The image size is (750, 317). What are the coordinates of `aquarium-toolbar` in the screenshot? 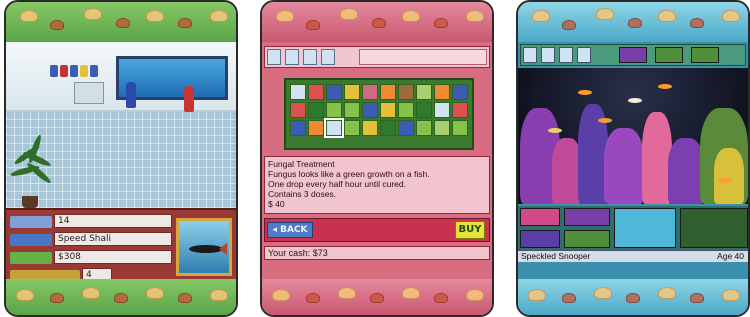 It's located at (633, 55).